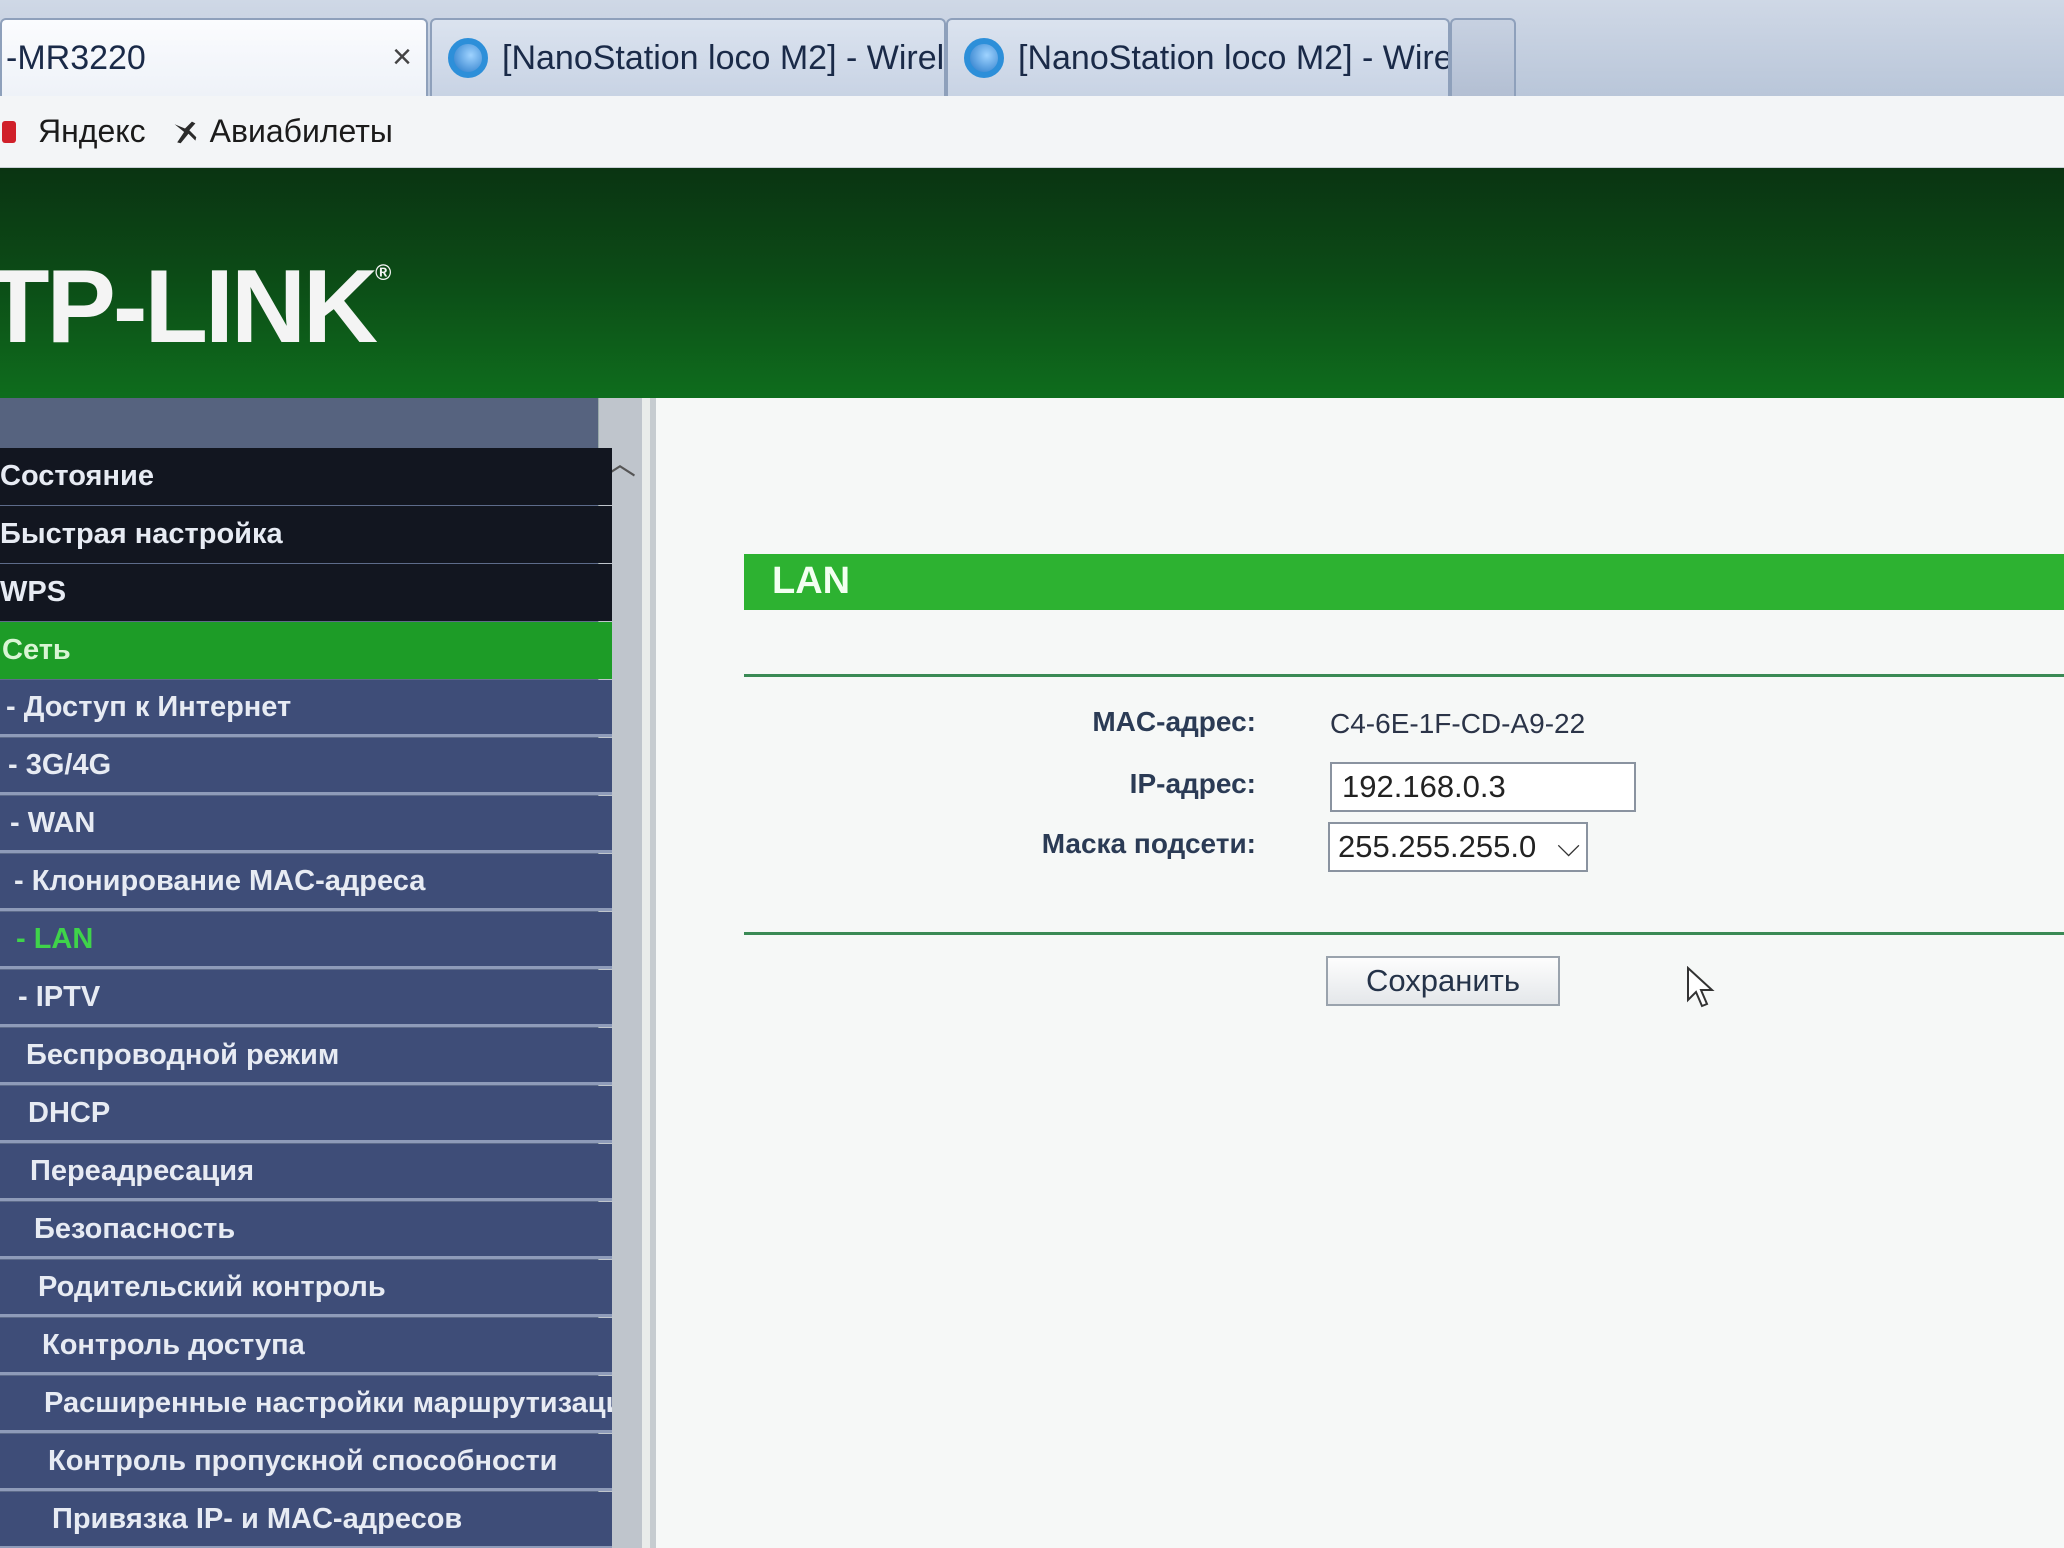  I want to click on section-banner: LAN, so click(1404, 582).